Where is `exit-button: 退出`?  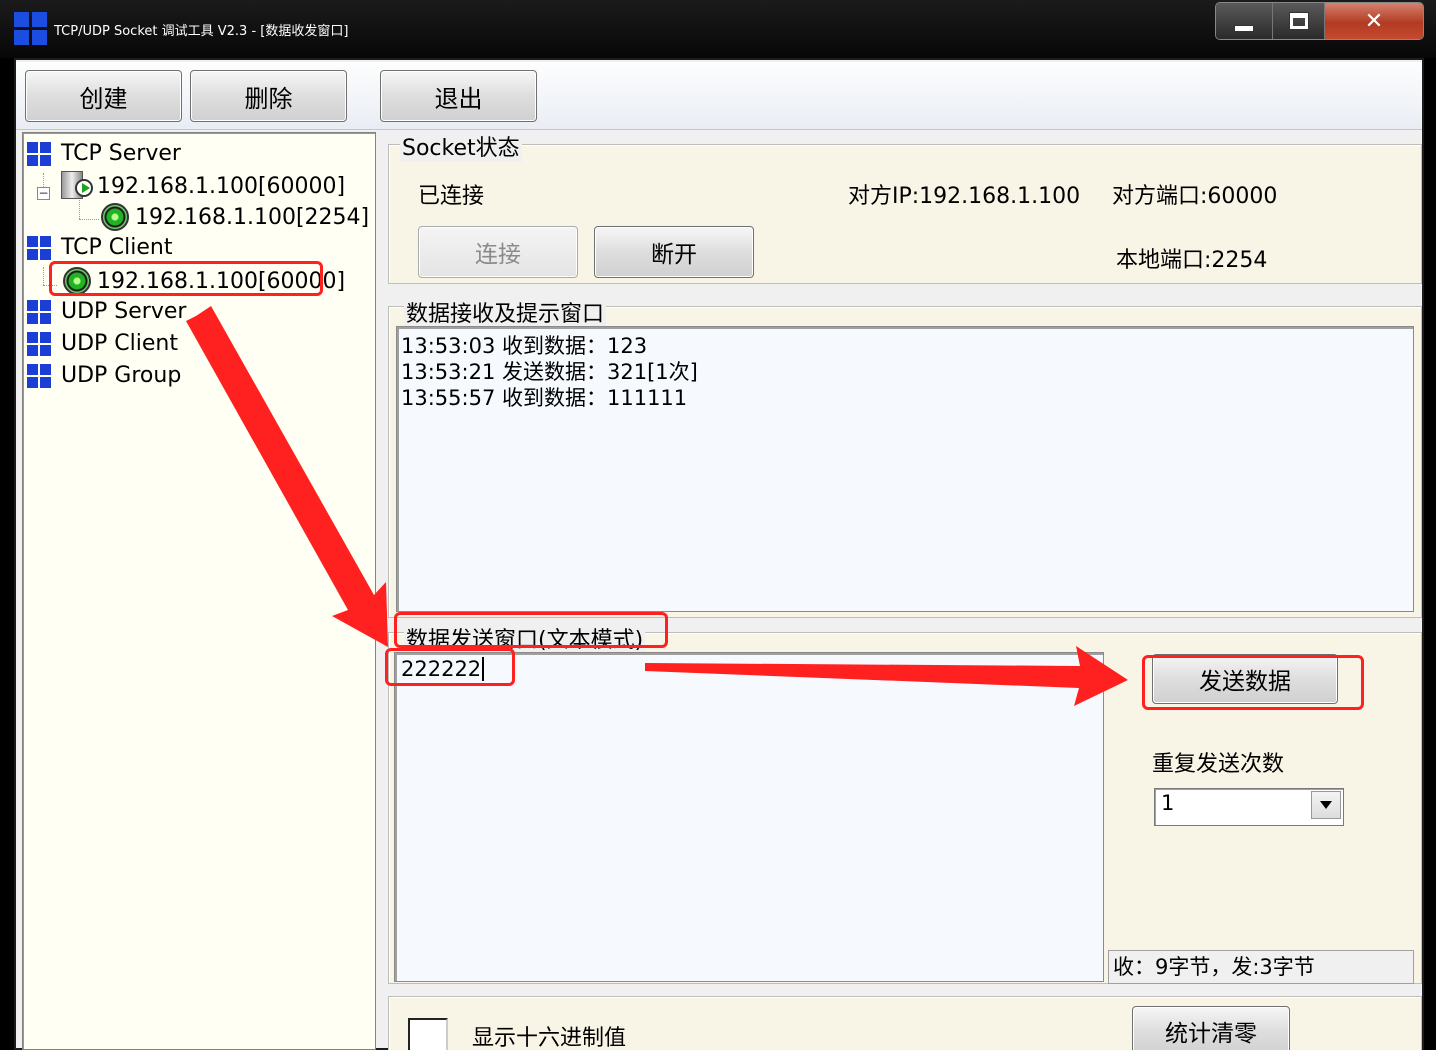 exit-button: 退出 is located at coordinates (458, 96).